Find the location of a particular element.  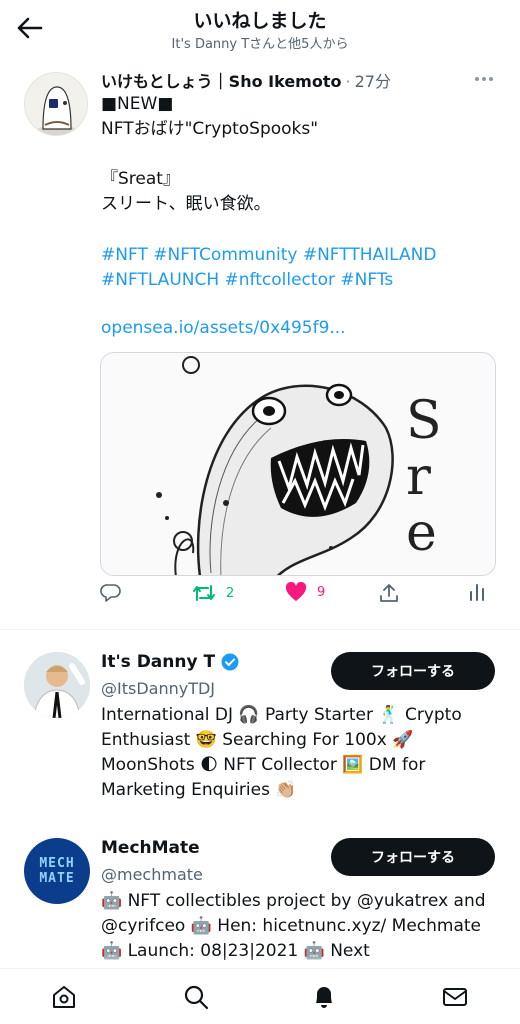

reply-button is located at coordinates (111, 593).